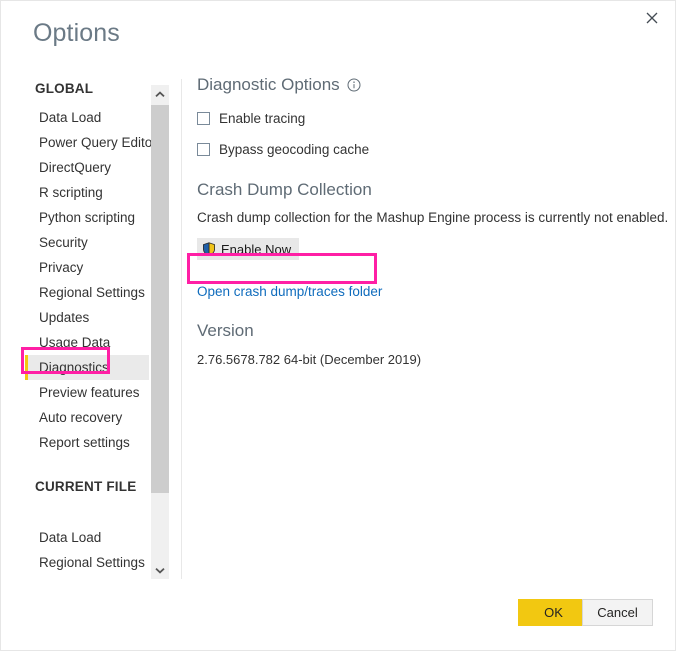 The image size is (676, 651). What do you see at coordinates (87, 367) in the screenshot?
I see `sidebar-item-diagnostics: Diagnostics` at bounding box center [87, 367].